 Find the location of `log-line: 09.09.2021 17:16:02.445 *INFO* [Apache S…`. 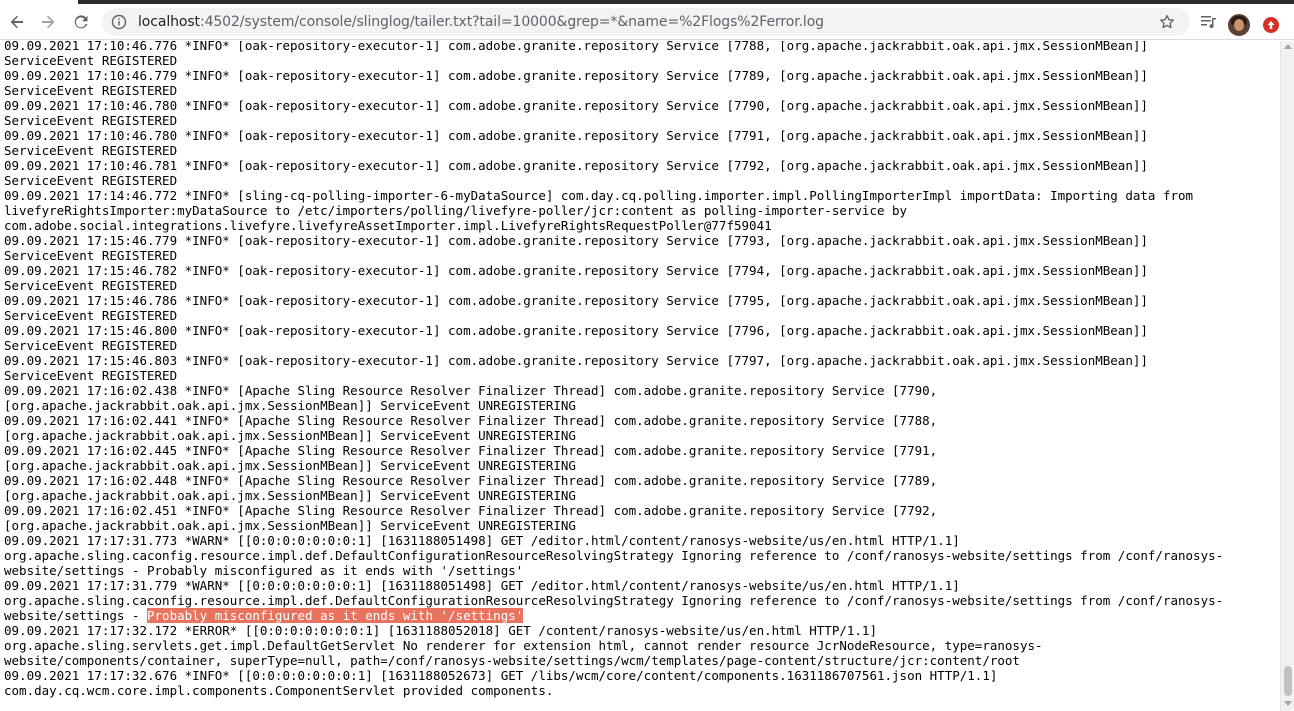

log-line: 09.09.2021 17:16:02.445 *INFO* [Apache S… is located at coordinates (471, 450).